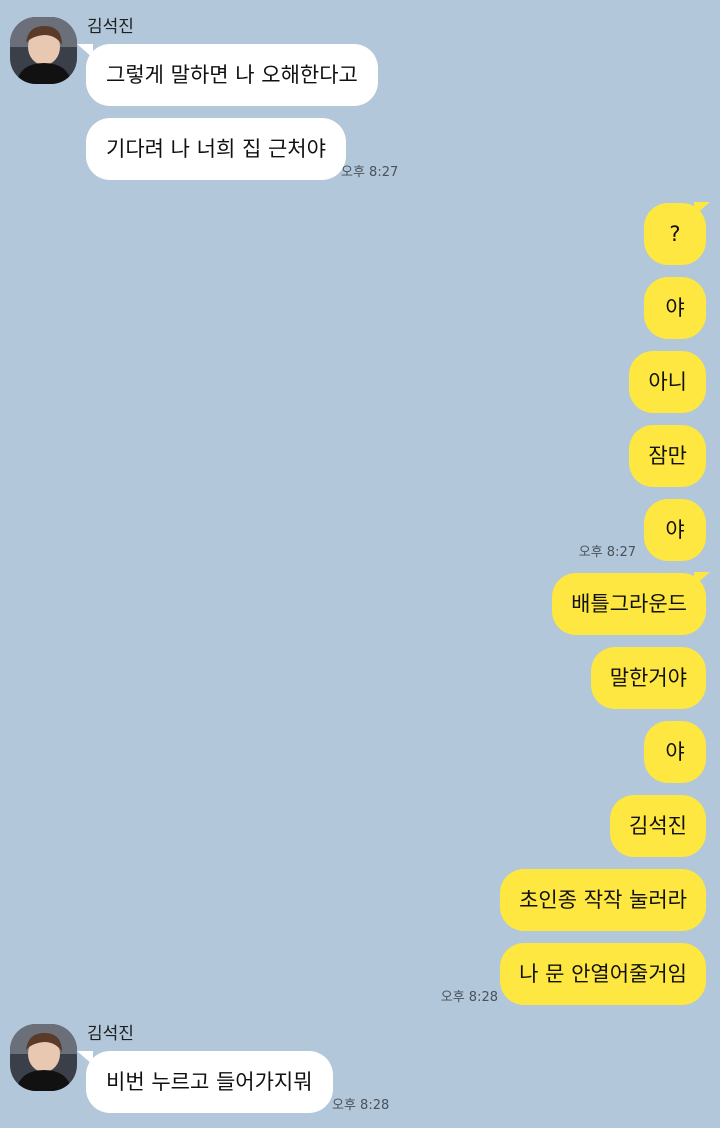 This screenshot has width=720, height=1128. What do you see at coordinates (216, 149) in the screenshot?
I see `message-bubble-incoming: 기다려 나 너희 집 근처야` at bounding box center [216, 149].